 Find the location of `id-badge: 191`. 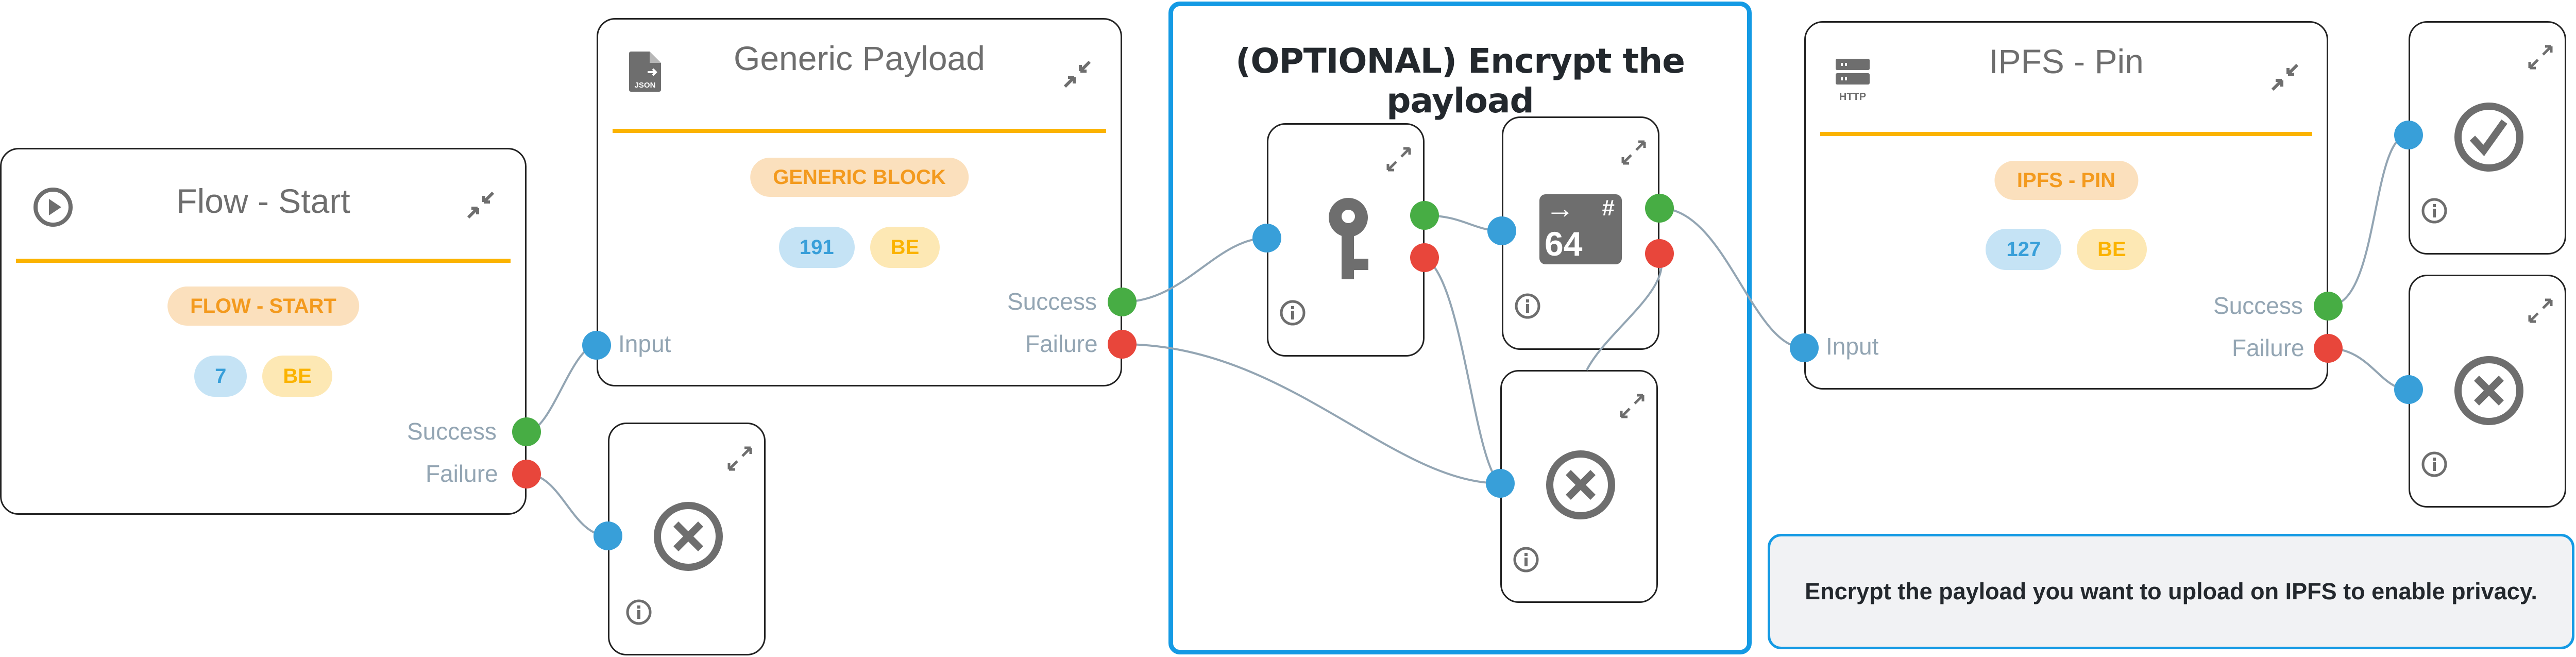

id-badge: 191 is located at coordinates (816, 247).